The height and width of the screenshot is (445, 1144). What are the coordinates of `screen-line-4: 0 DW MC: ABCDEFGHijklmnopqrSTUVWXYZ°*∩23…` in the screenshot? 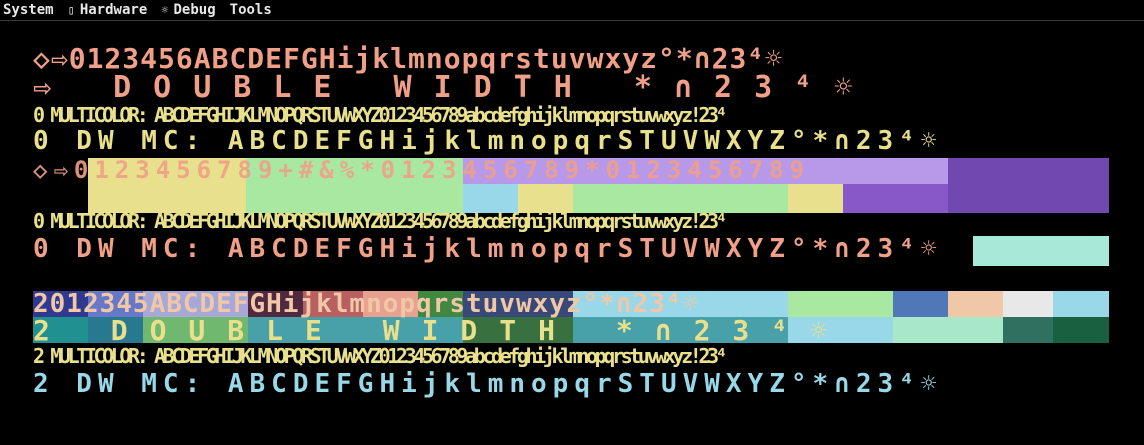 It's located at (488, 141).